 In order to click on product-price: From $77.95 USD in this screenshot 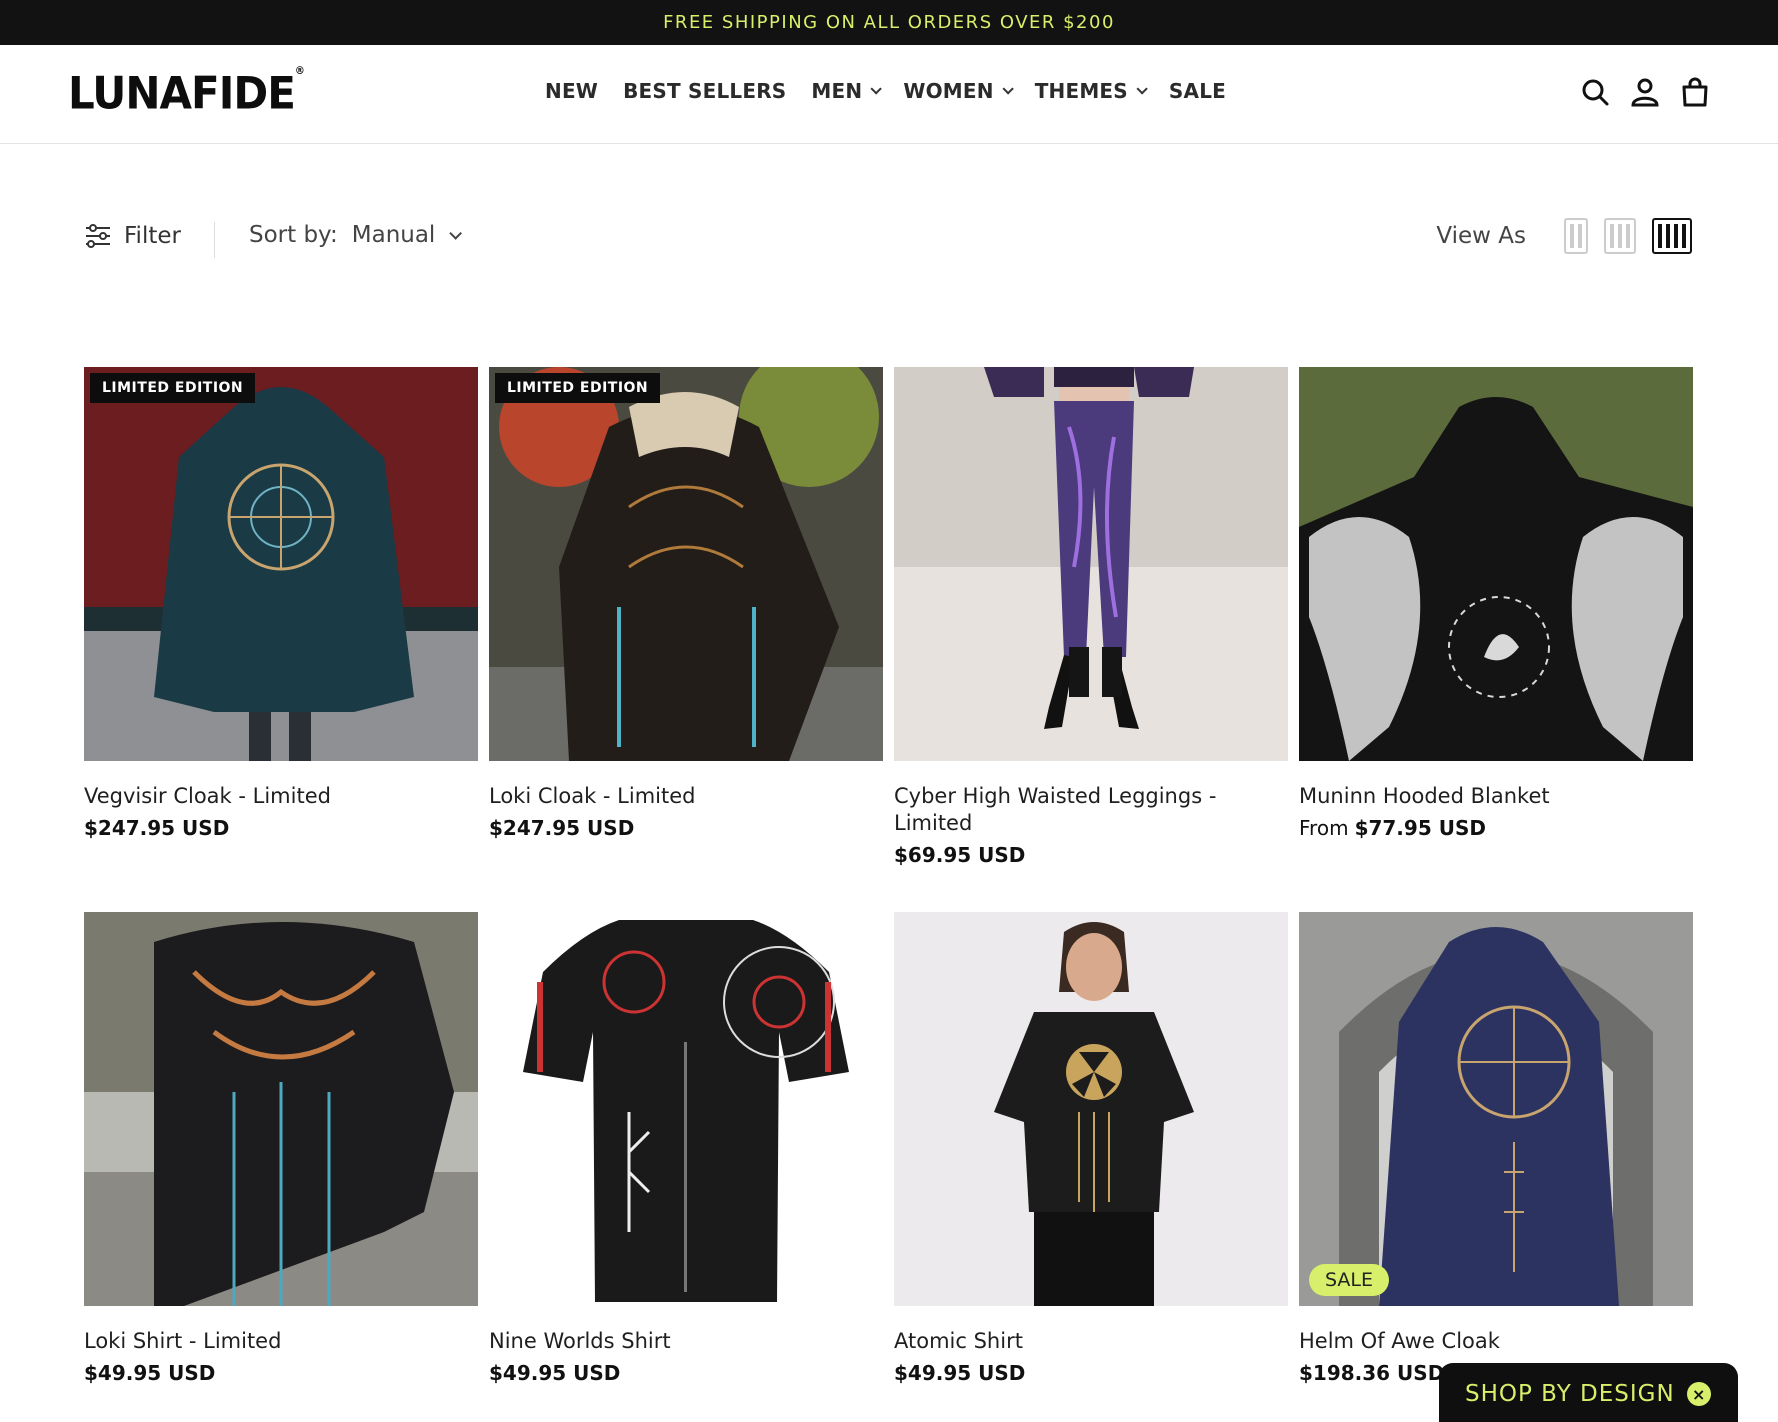, I will do `click(1392, 828)`.